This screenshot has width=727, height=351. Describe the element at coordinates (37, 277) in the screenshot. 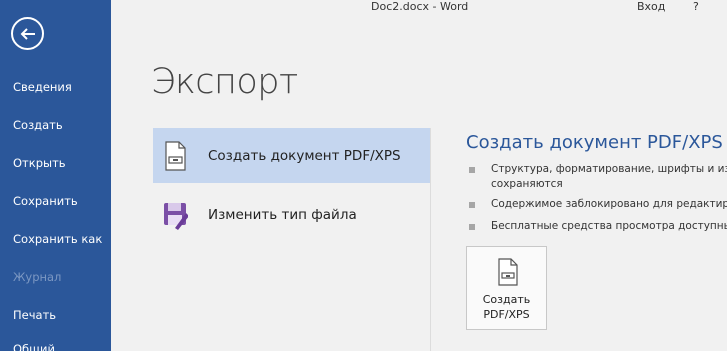

I see `sidebar-item-history: Журнал` at that location.